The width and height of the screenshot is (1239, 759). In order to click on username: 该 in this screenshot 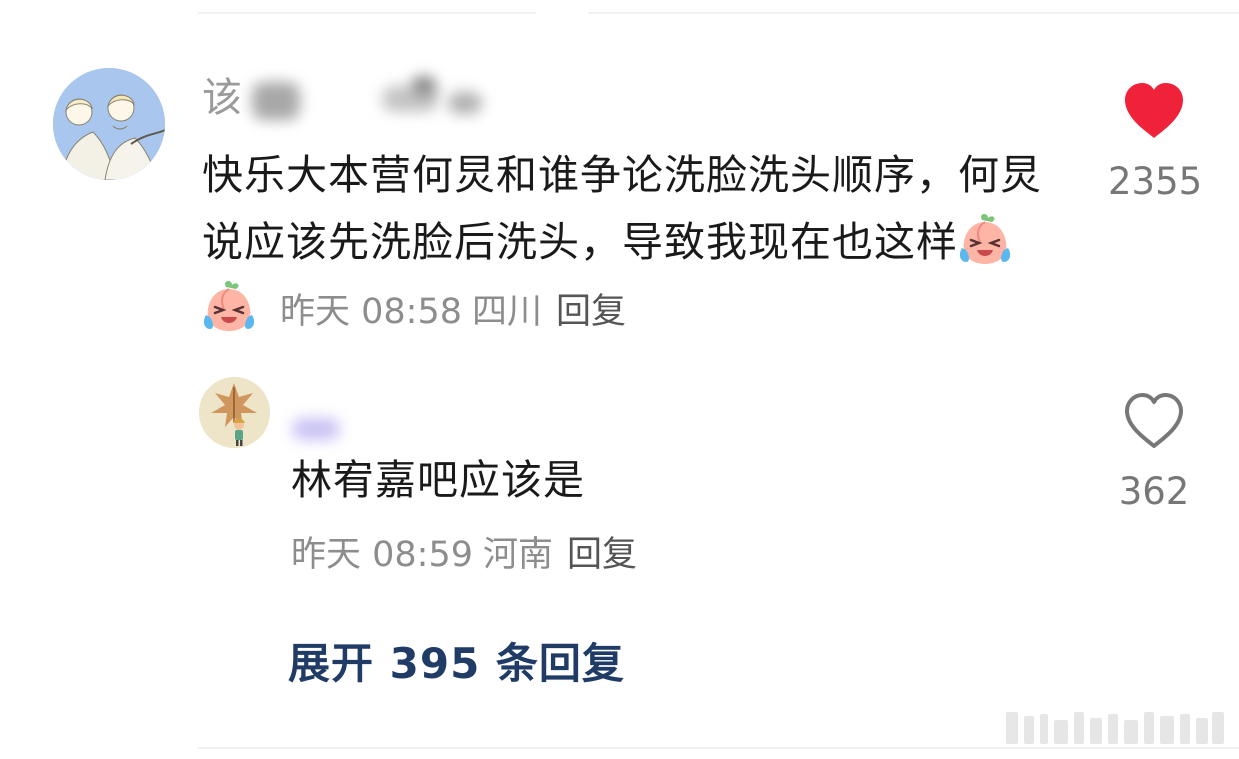, I will do `click(350, 98)`.